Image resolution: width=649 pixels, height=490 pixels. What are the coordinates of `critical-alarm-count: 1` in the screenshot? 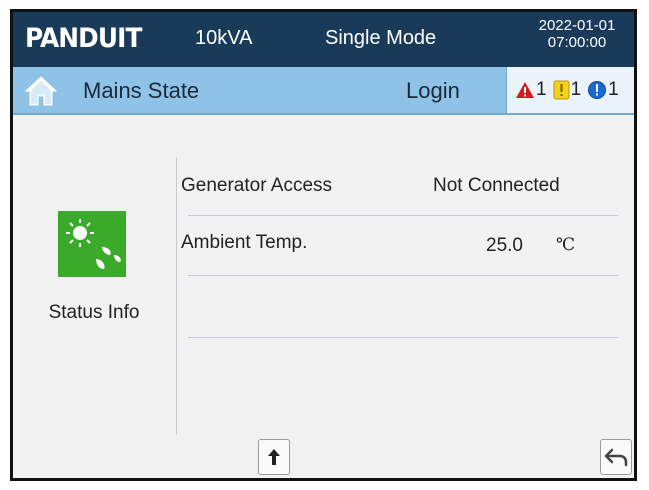 It's located at (541, 89).